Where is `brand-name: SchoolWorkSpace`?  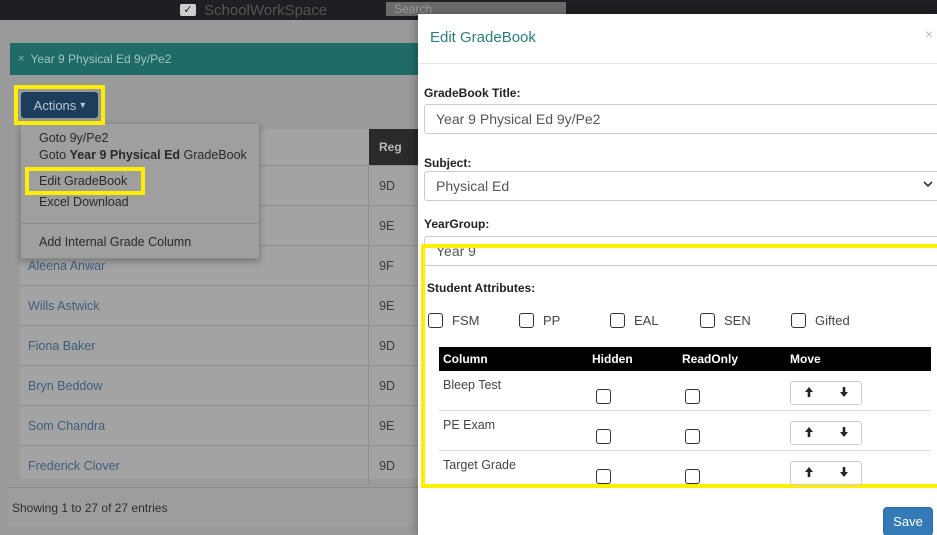
brand-name: SchoolWorkSpace is located at coordinates (266, 10).